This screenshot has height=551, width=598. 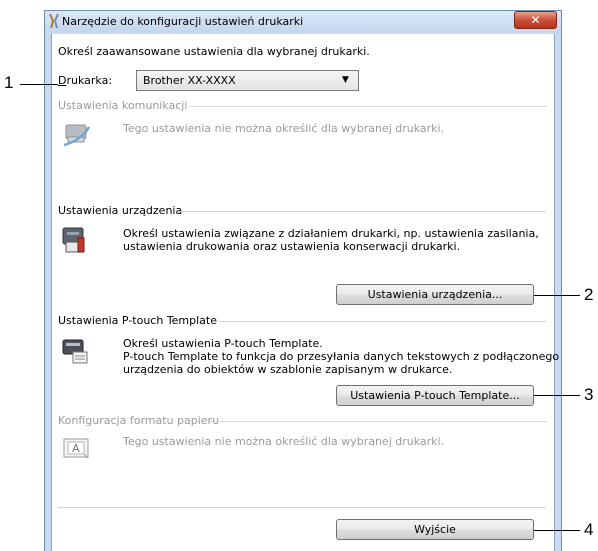 What do you see at coordinates (123, 105) in the screenshot?
I see `communication-header: Ustawienia komunikacji` at bounding box center [123, 105].